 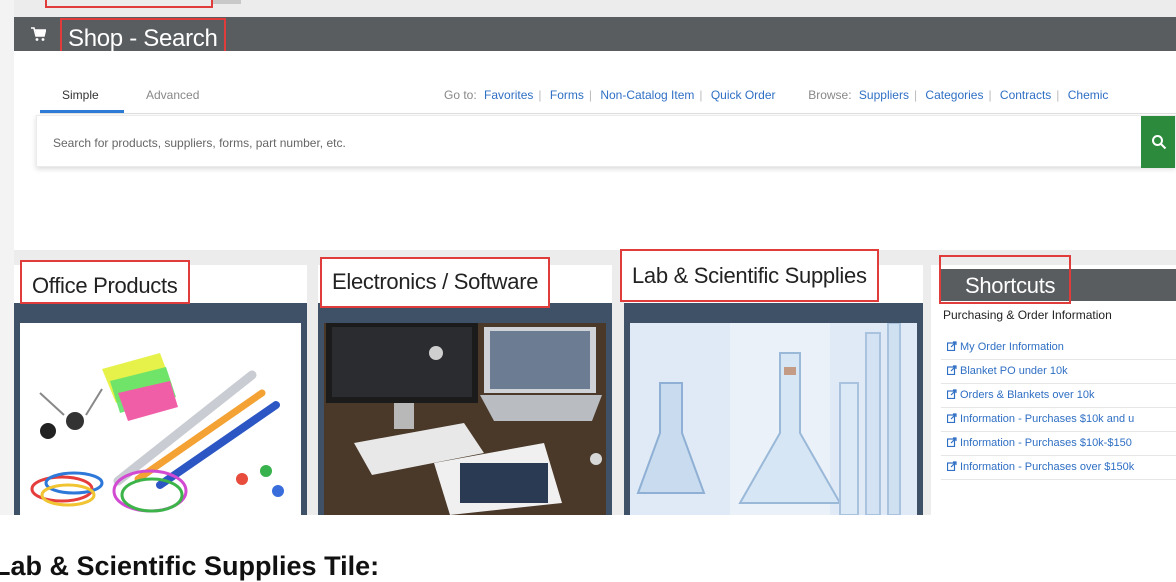 What do you see at coordinates (1047, 419) in the screenshot?
I see `shortcut-link: Information - Purchases $10k and u` at bounding box center [1047, 419].